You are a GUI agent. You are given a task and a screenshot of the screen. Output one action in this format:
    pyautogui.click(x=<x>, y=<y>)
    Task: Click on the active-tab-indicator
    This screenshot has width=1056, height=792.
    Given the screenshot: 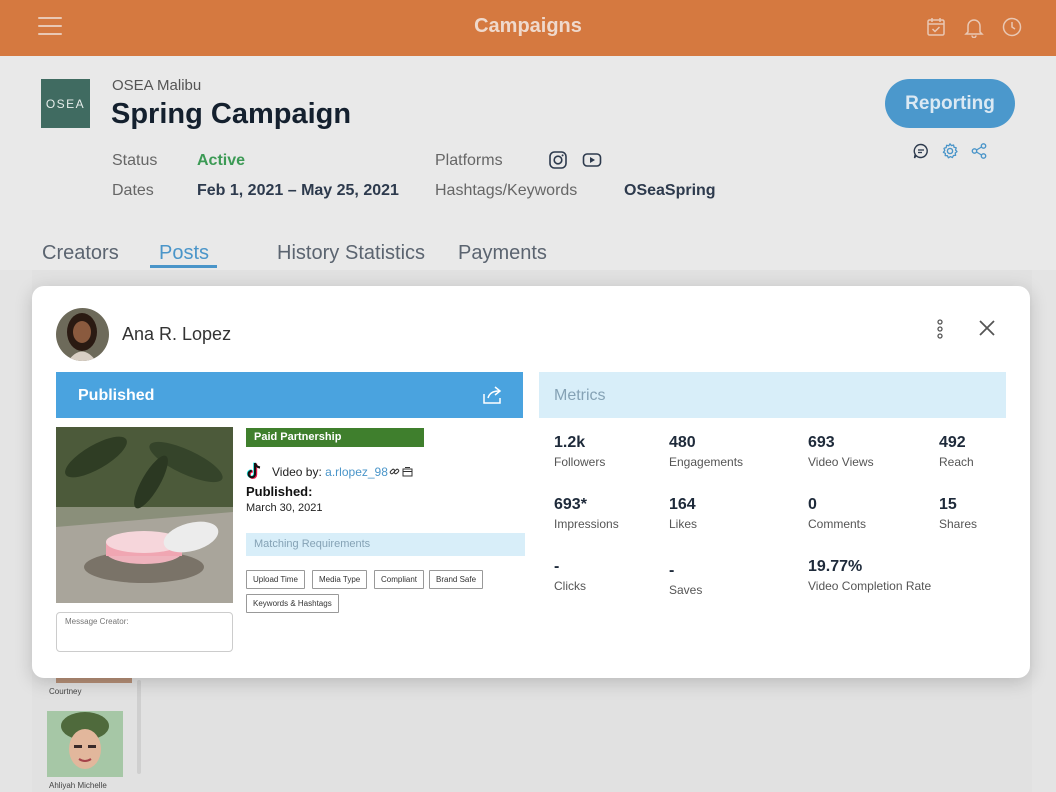 What is the action you would take?
    pyautogui.click(x=183, y=266)
    